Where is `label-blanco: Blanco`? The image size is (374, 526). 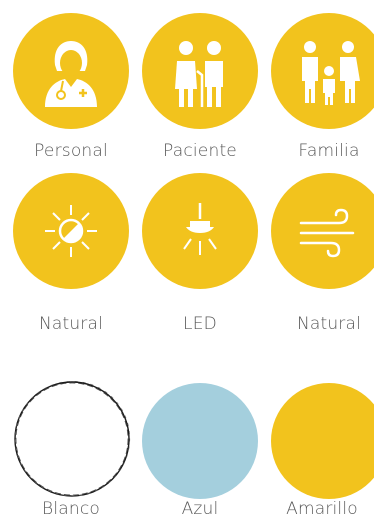
label-blanco: Blanco is located at coordinates (71, 509).